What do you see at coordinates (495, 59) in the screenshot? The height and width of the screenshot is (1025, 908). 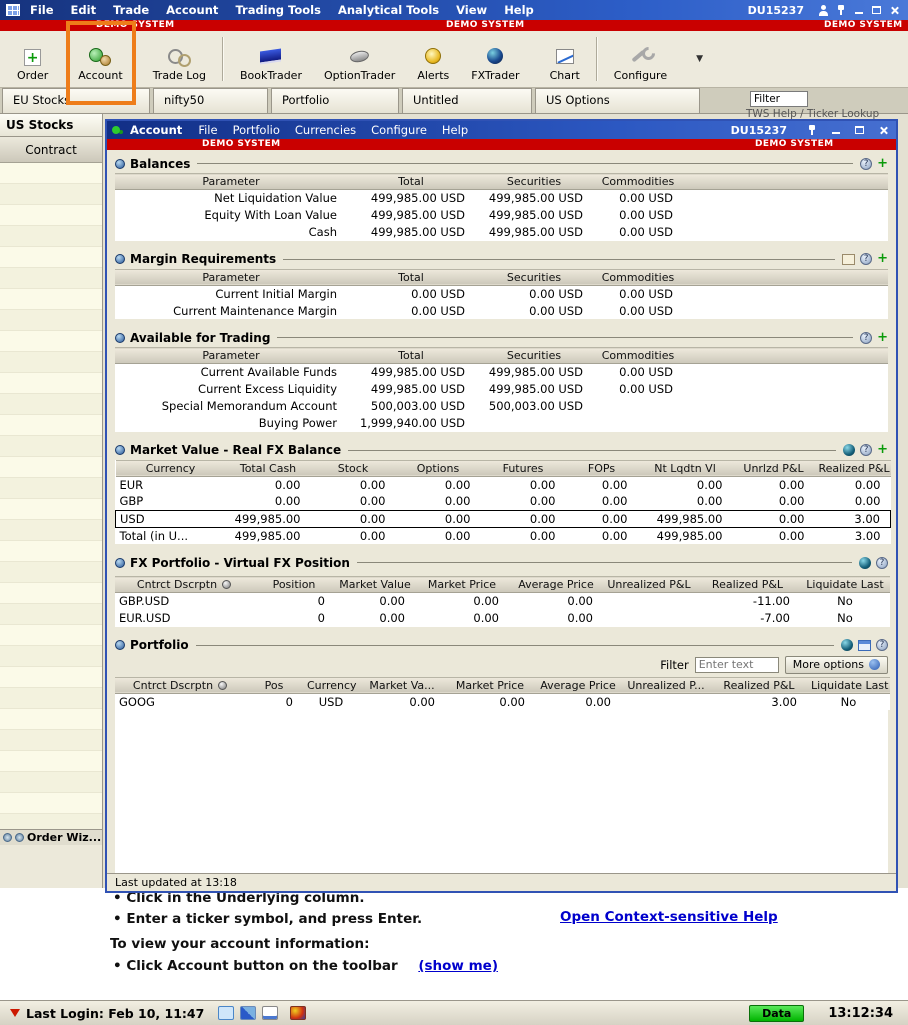 I see `fxtrader-button: FXTrader` at bounding box center [495, 59].